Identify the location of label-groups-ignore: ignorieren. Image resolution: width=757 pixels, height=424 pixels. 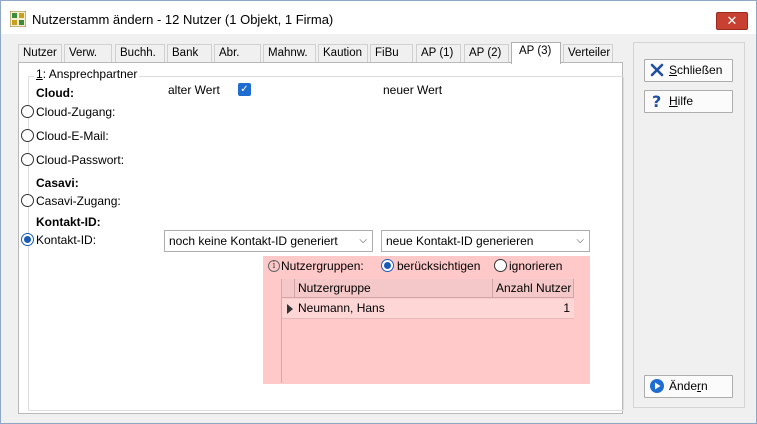
(536, 266).